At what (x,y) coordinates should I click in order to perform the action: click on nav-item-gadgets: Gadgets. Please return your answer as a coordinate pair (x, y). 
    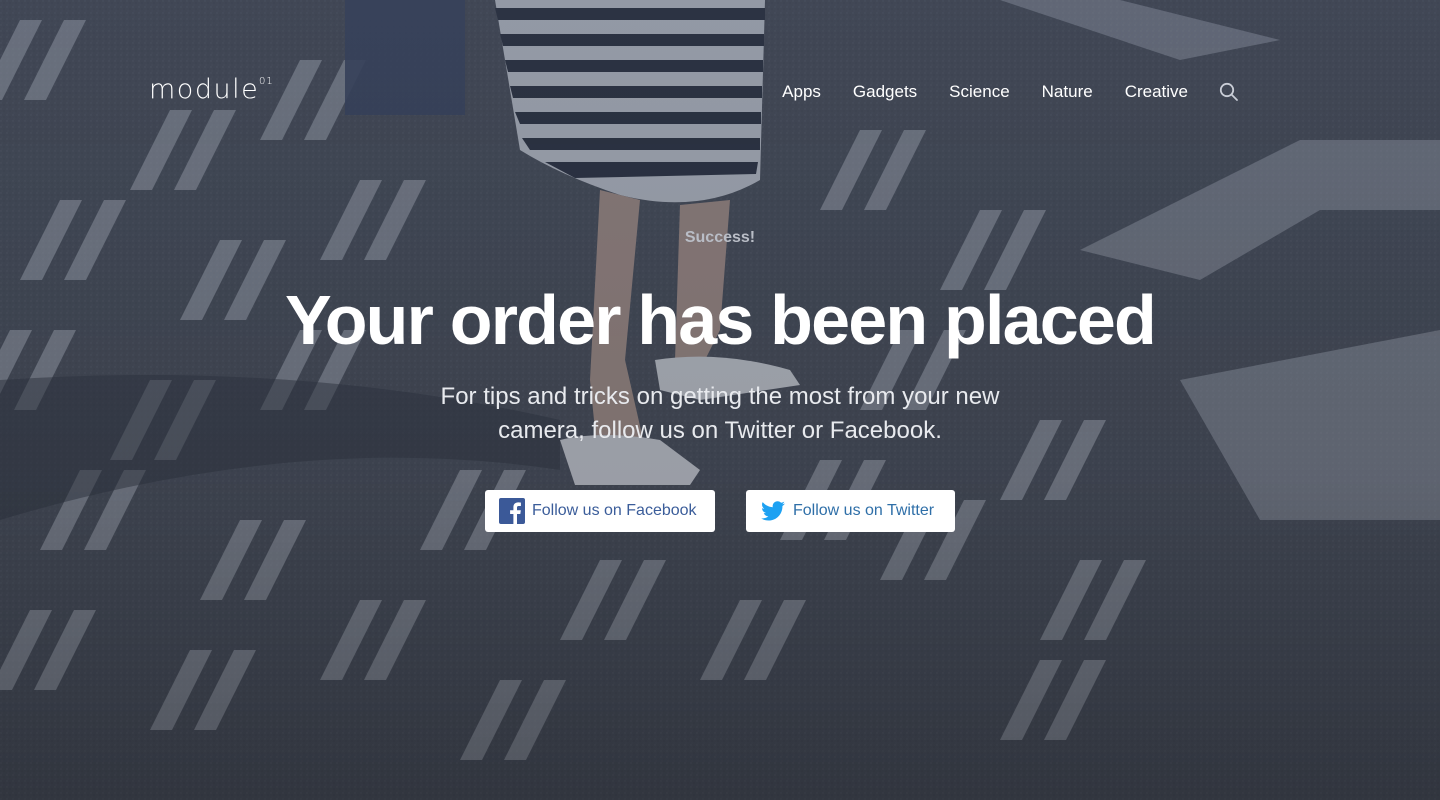
    Looking at the image, I should click on (885, 92).